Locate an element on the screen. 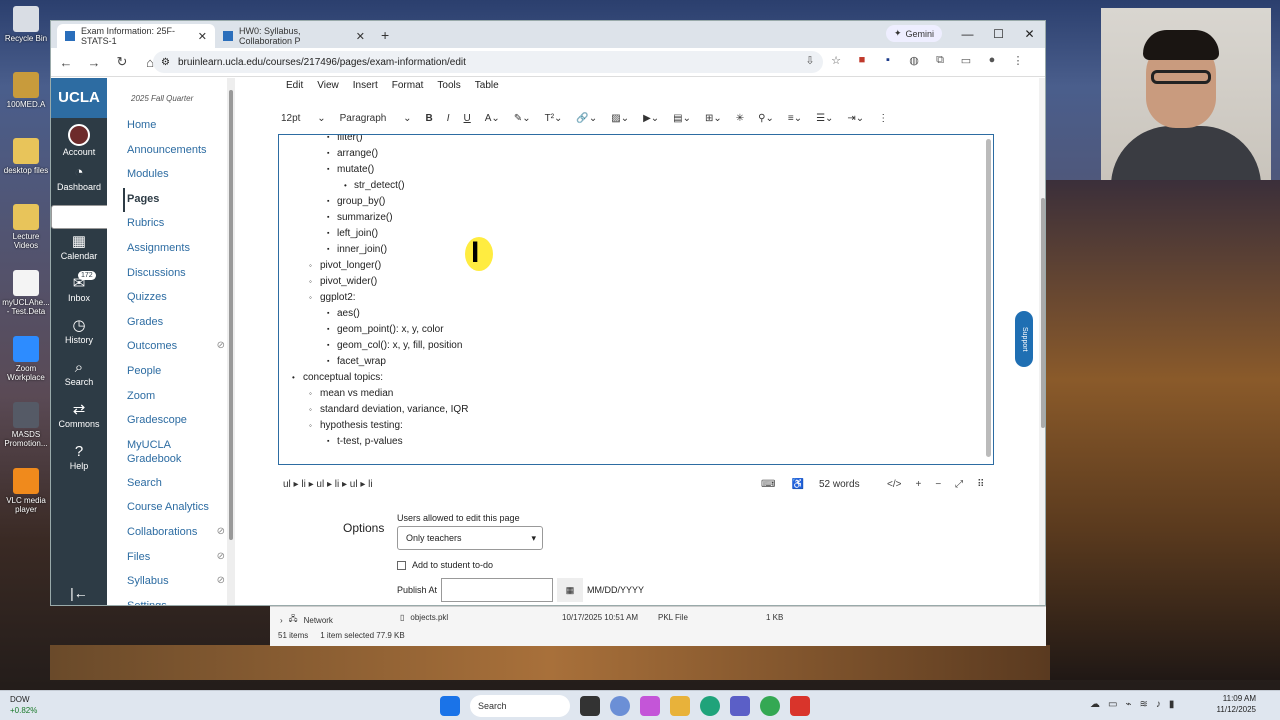  display-icon: ▭ is located at coordinates (1112, 704).